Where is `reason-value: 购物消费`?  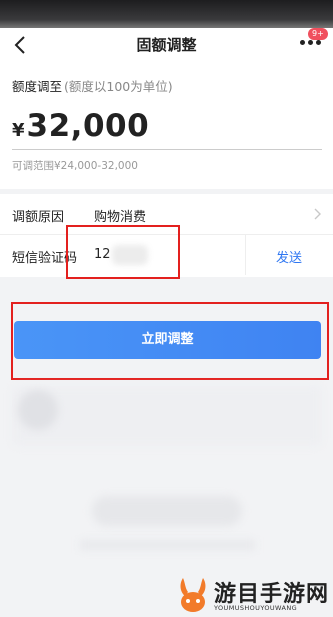 reason-value: 购物消费 is located at coordinates (120, 215).